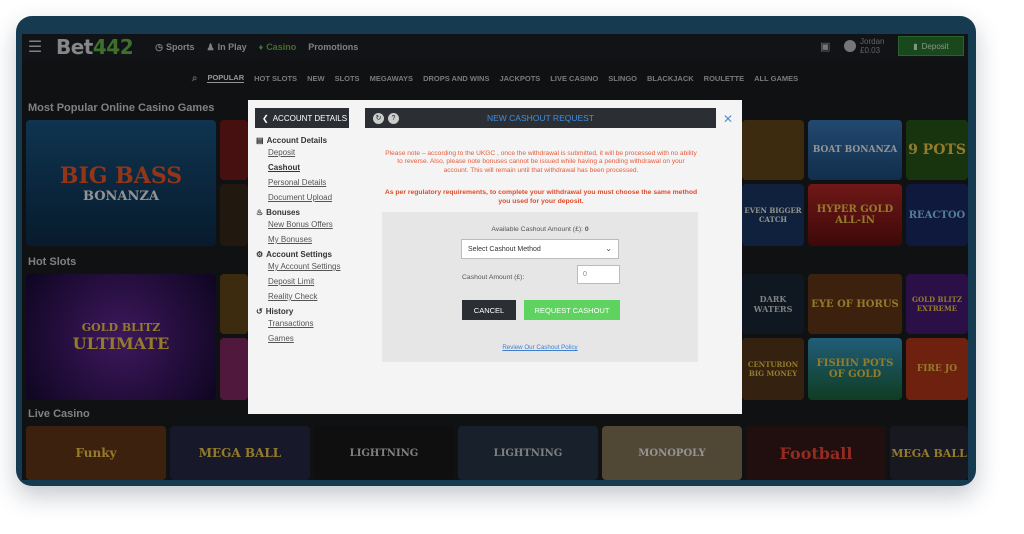 Image resolution: width=1024 pixels, height=534 pixels. I want to click on link-deposit: Deposit, so click(312, 152).